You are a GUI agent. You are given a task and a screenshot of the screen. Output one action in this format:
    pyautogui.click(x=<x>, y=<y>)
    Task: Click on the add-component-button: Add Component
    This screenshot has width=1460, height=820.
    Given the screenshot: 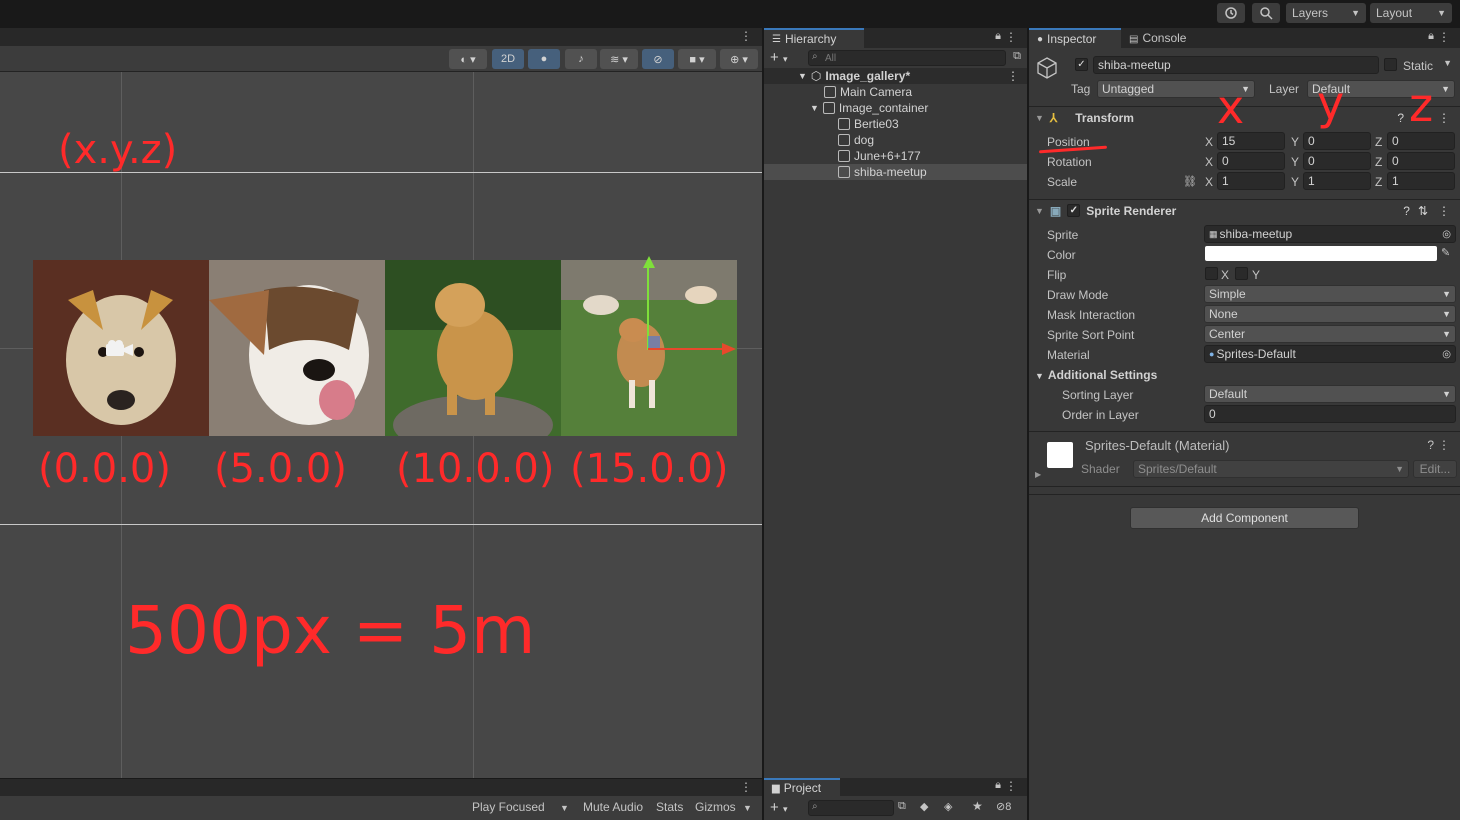 What is the action you would take?
    pyautogui.click(x=1244, y=518)
    